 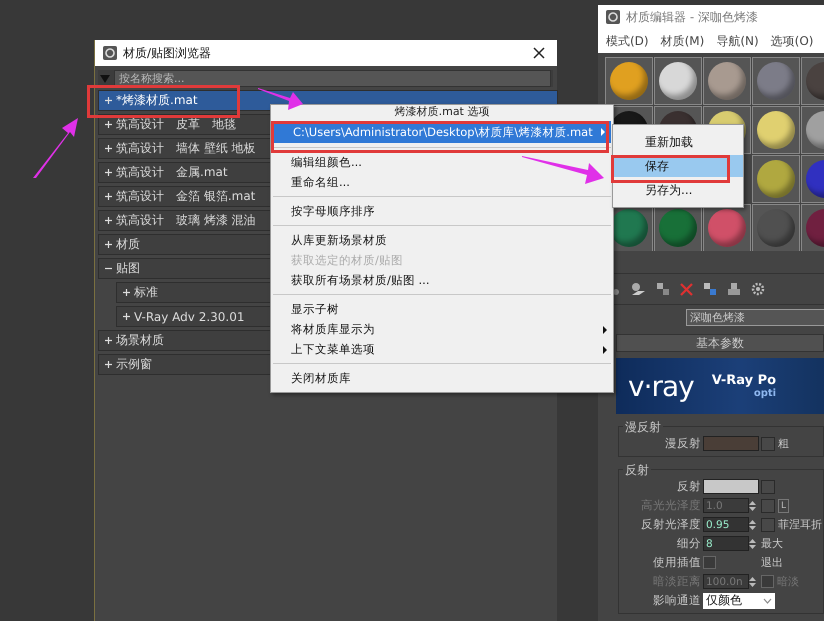 What do you see at coordinates (682, 41) in the screenshot?
I see `menu-bar-item: 材质(M)` at bounding box center [682, 41].